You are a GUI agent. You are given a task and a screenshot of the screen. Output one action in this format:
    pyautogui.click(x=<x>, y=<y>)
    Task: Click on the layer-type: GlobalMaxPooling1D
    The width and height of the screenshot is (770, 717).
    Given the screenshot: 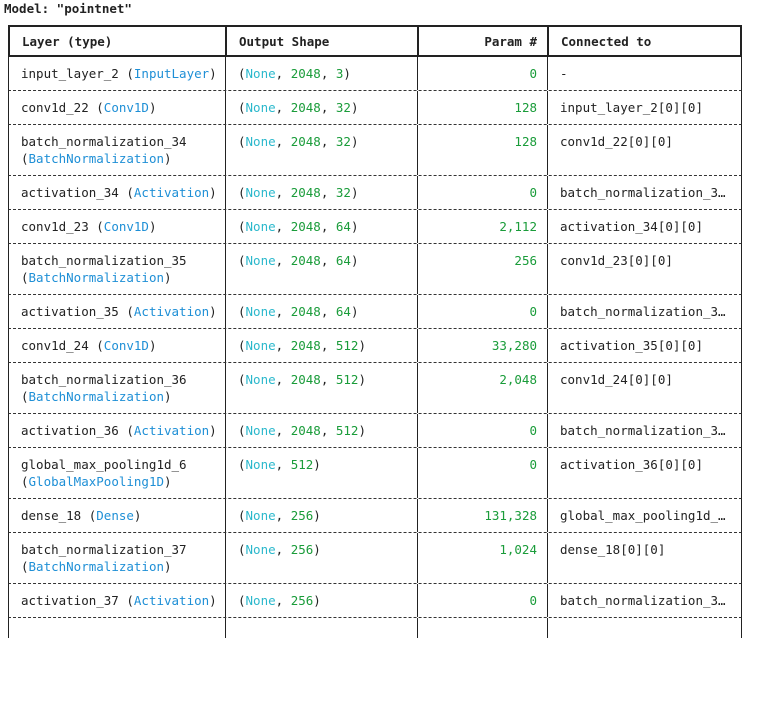 What is the action you would take?
    pyautogui.click(x=96, y=481)
    